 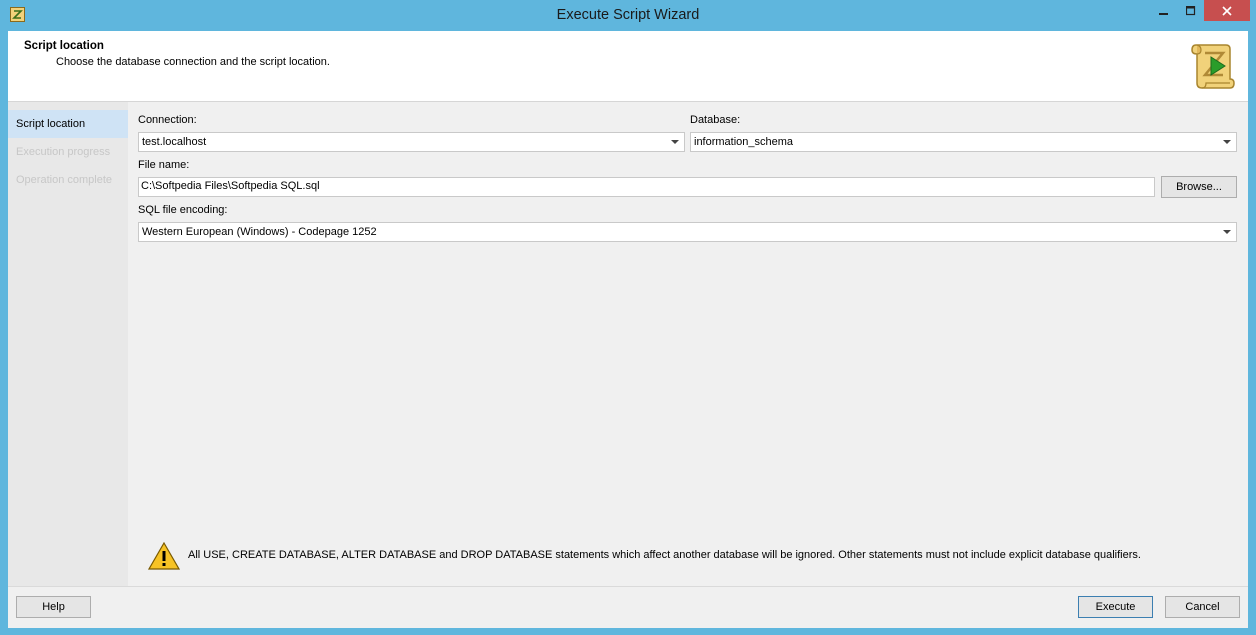 I want to click on warning-triangle-icon, so click(x=164, y=556).